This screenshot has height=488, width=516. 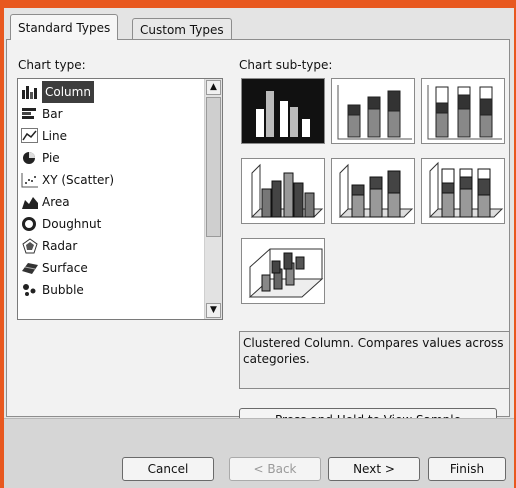 I want to click on chart-type-label: Chart type:, so click(x=52, y=65).